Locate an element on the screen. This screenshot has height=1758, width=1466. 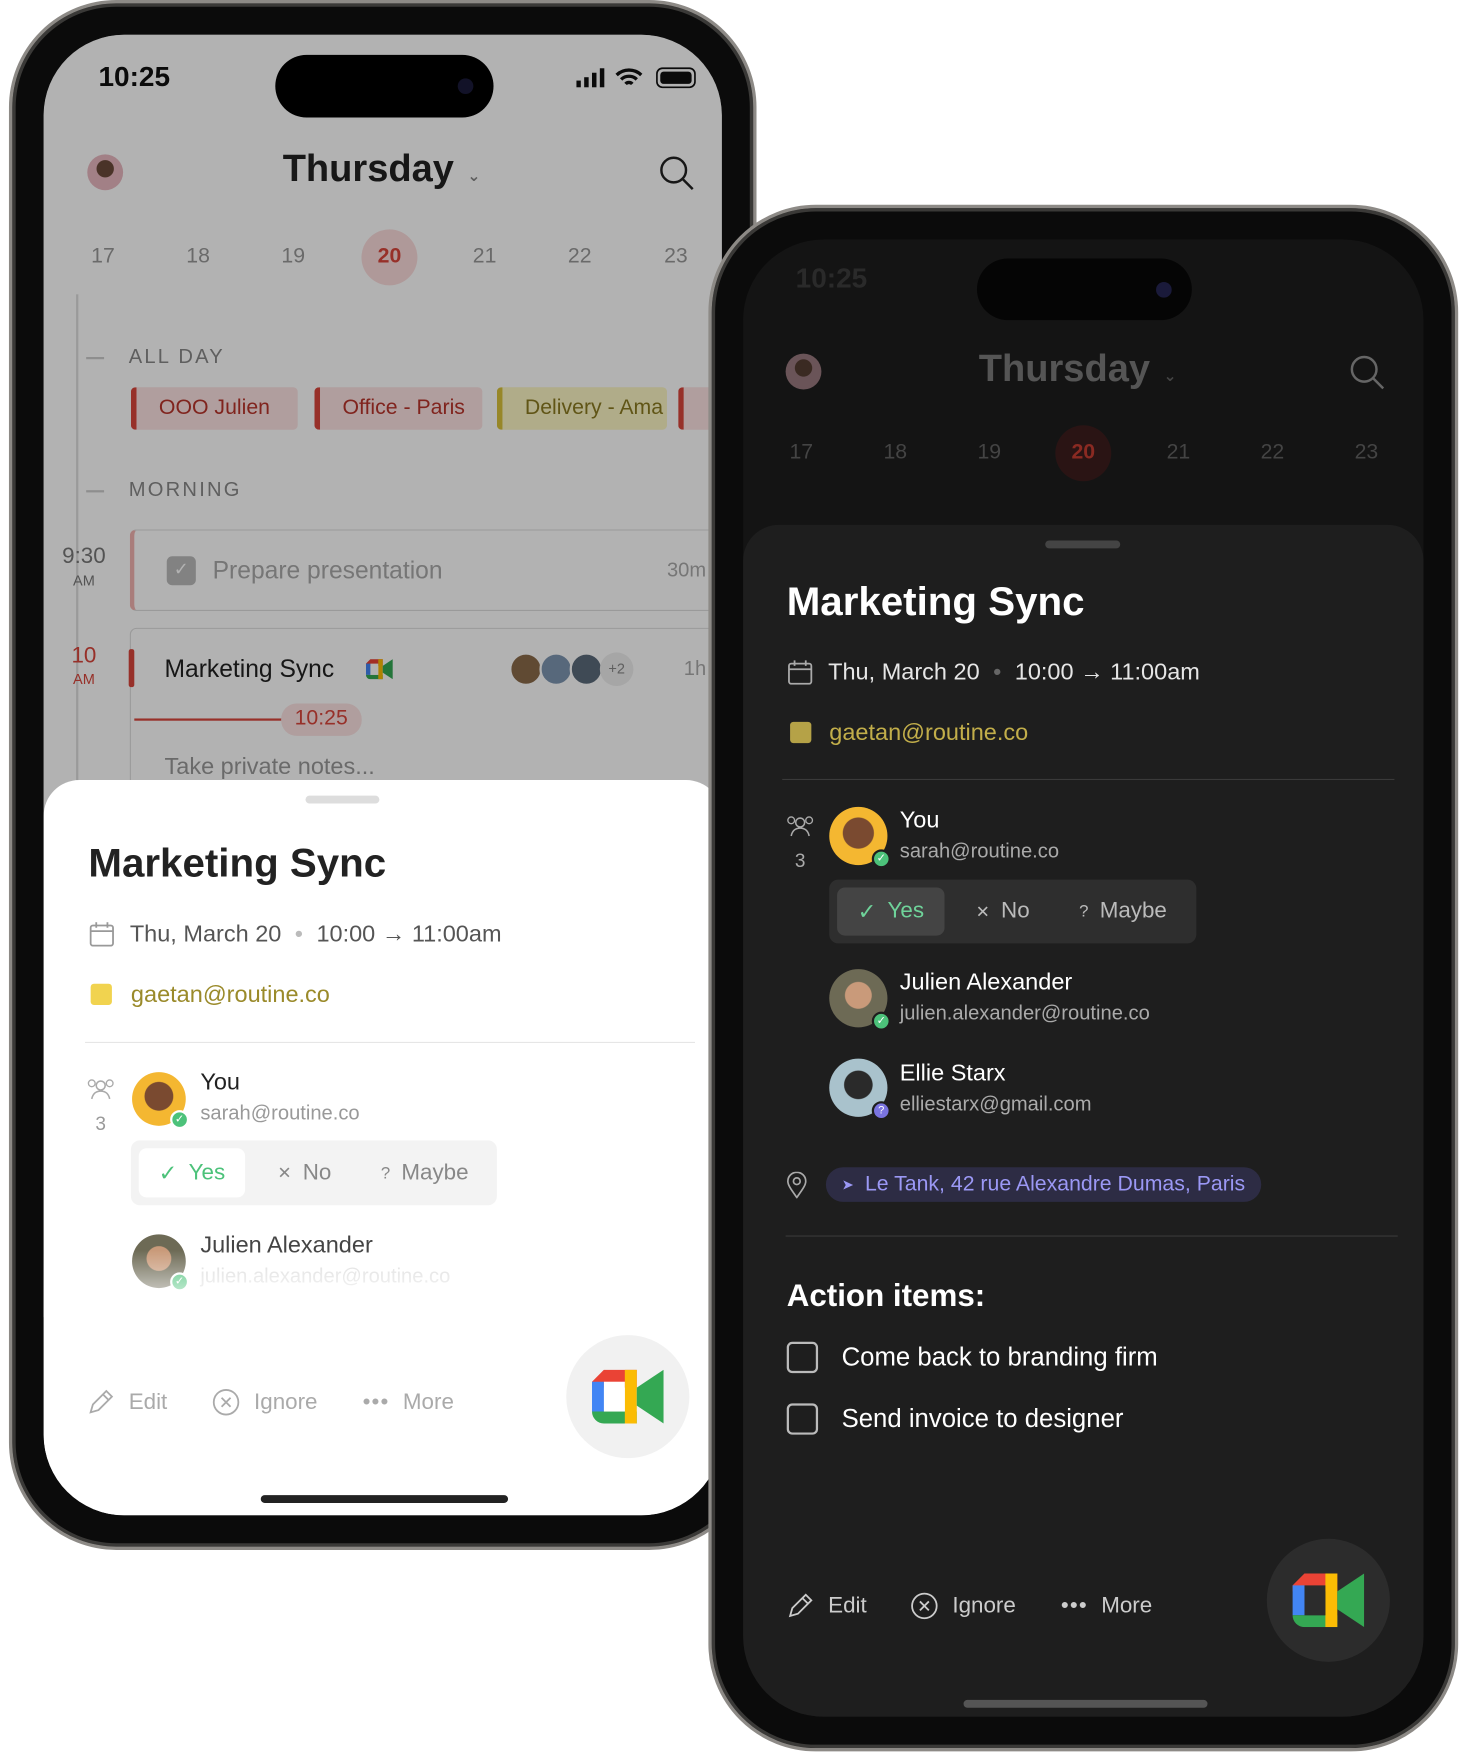
day-21: 21 is located at coordinates (1179, 453).